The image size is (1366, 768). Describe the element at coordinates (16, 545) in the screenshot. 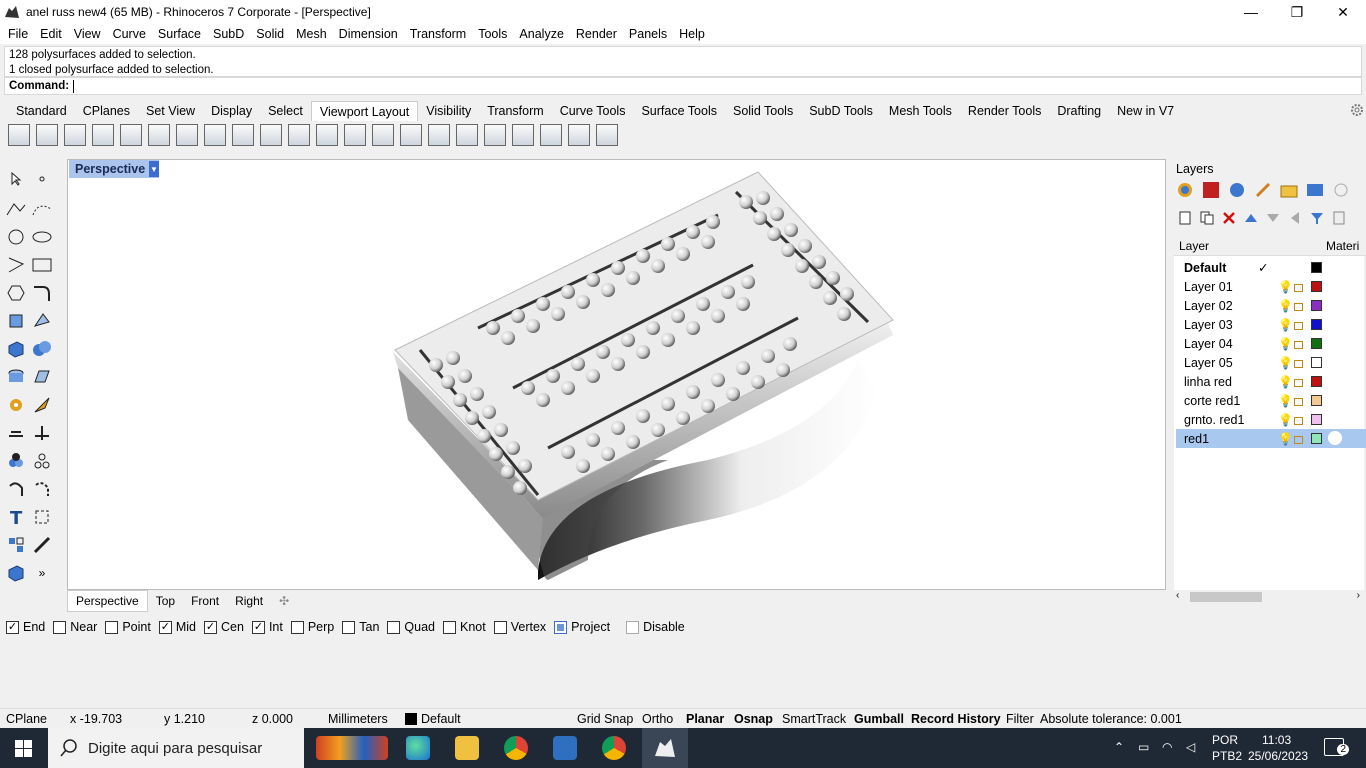

I see `layout-grid-icon` at that location.